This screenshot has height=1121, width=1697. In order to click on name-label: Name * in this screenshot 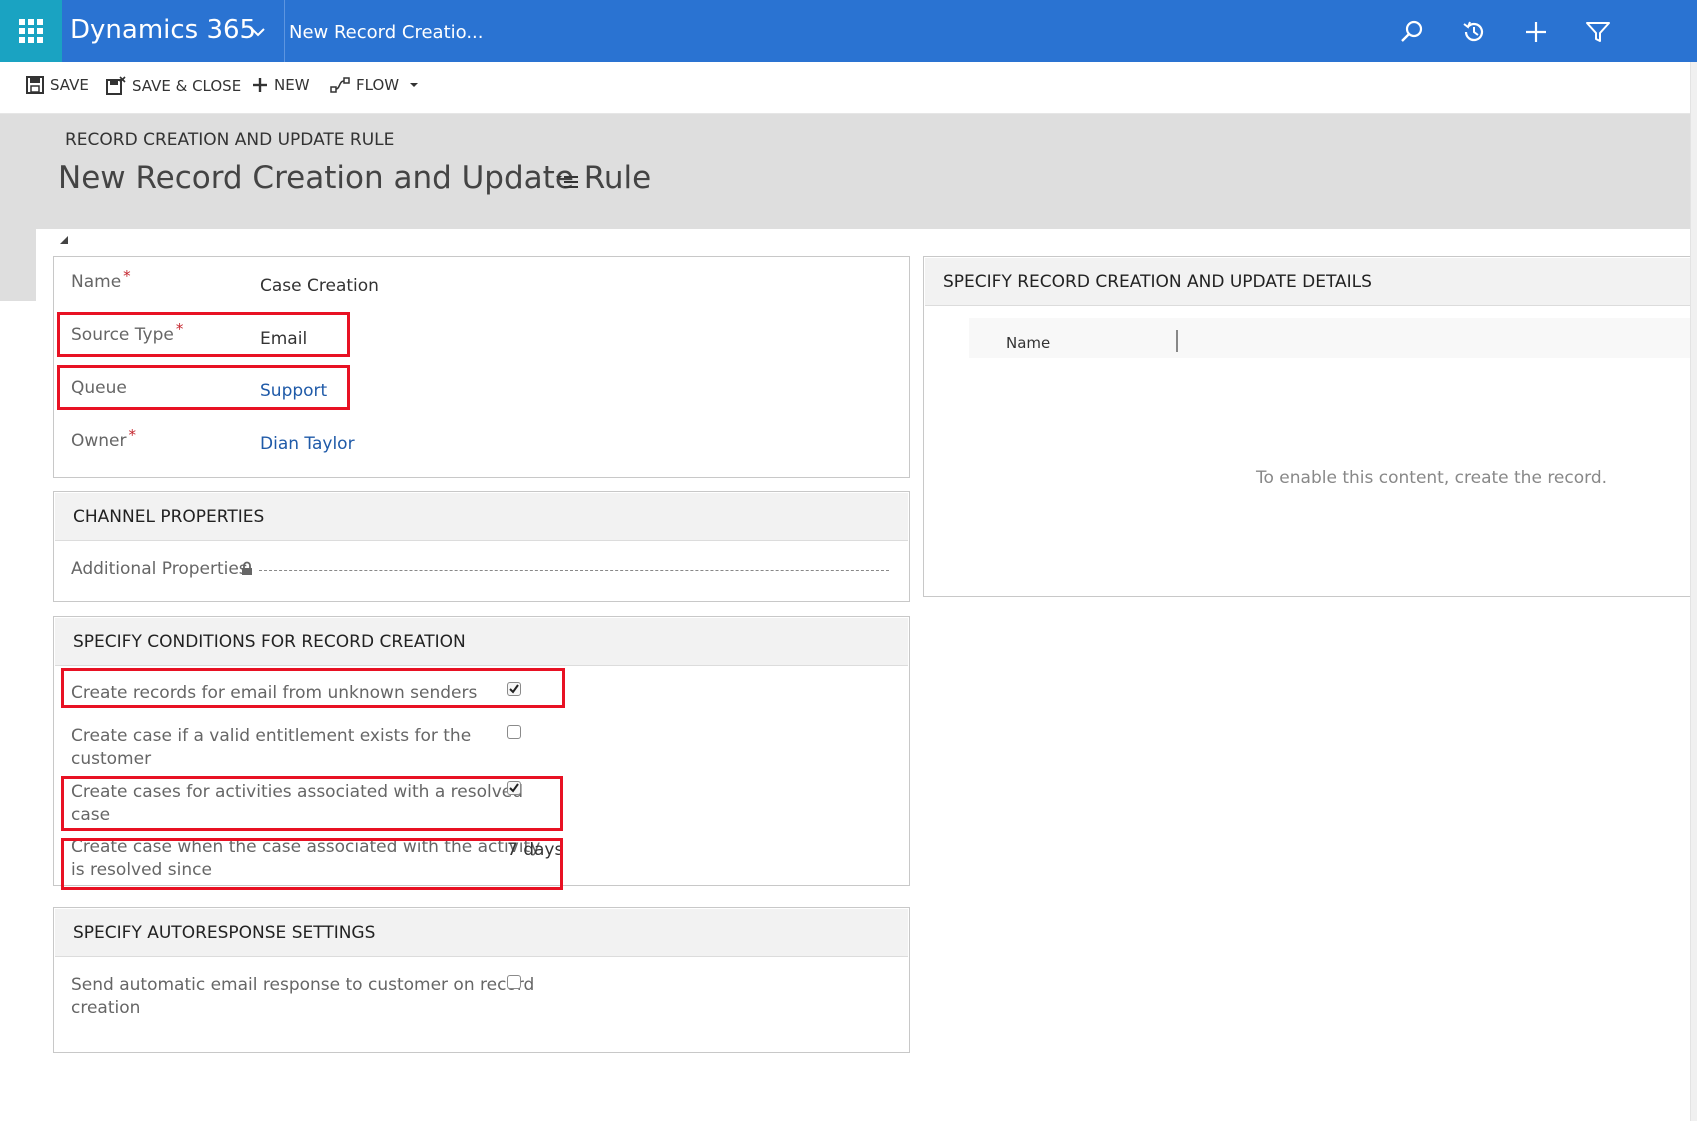, I will do `click(101, 279)`.